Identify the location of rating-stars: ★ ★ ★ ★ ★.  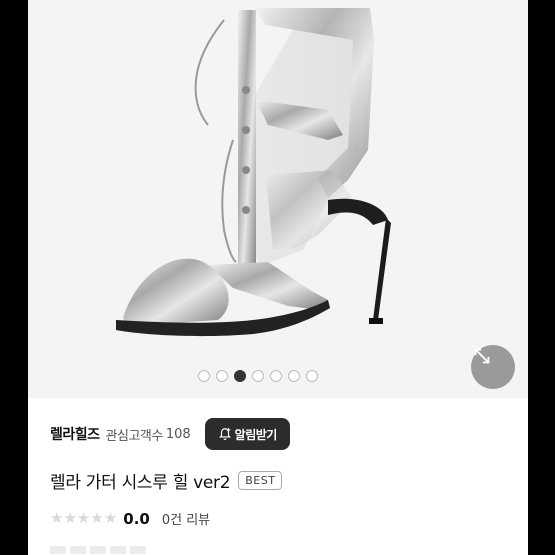
(83, 518).